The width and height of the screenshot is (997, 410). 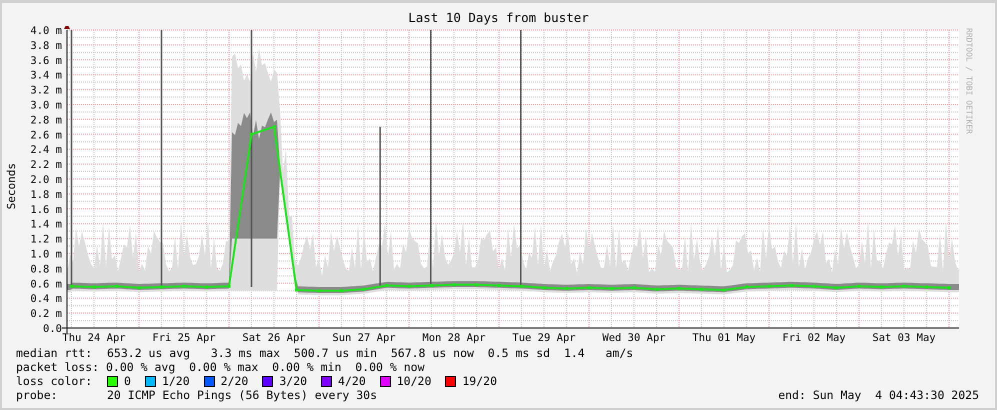 I want to click on x-tick-label: Fri 02 May, so click(x=814, y=338).